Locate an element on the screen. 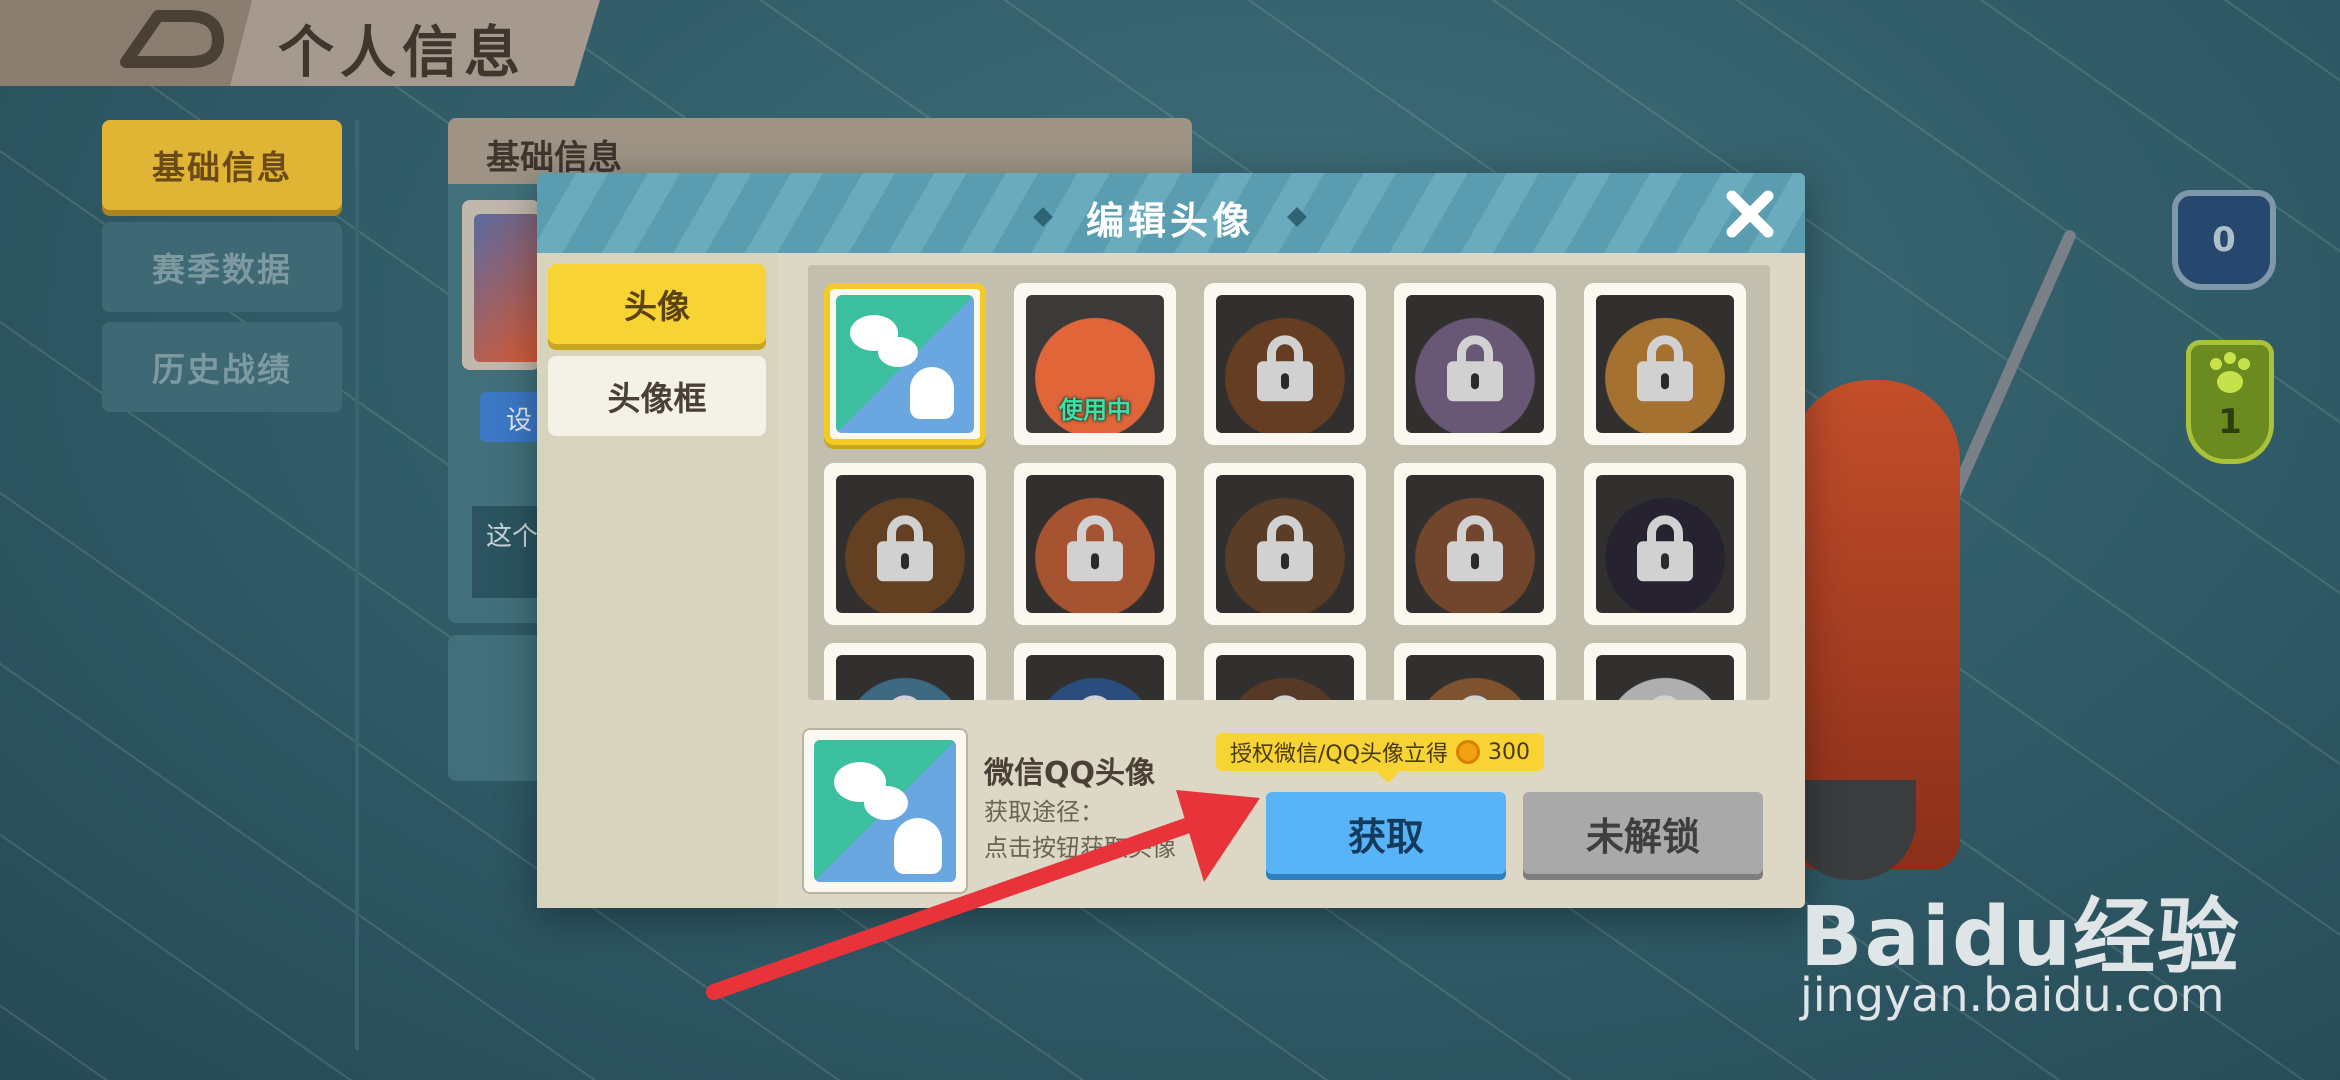  reward-tooltip: 授权微信/QQ头像立得 300 is located at coordinates (1380, 758).